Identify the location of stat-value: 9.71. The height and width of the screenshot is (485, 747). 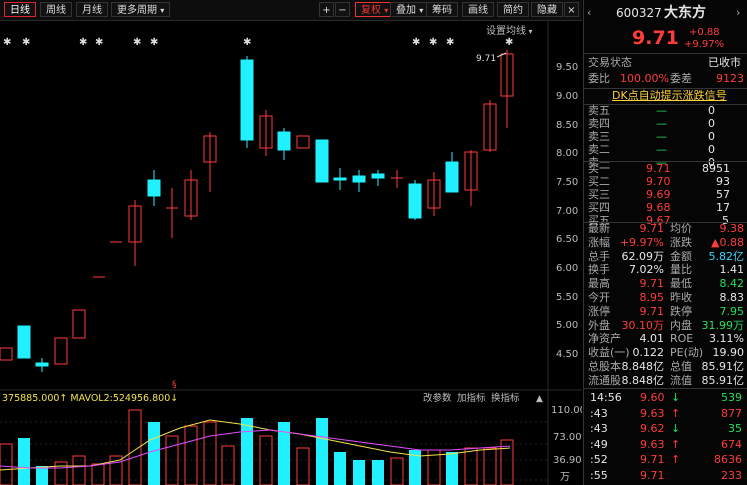
(652, 311).